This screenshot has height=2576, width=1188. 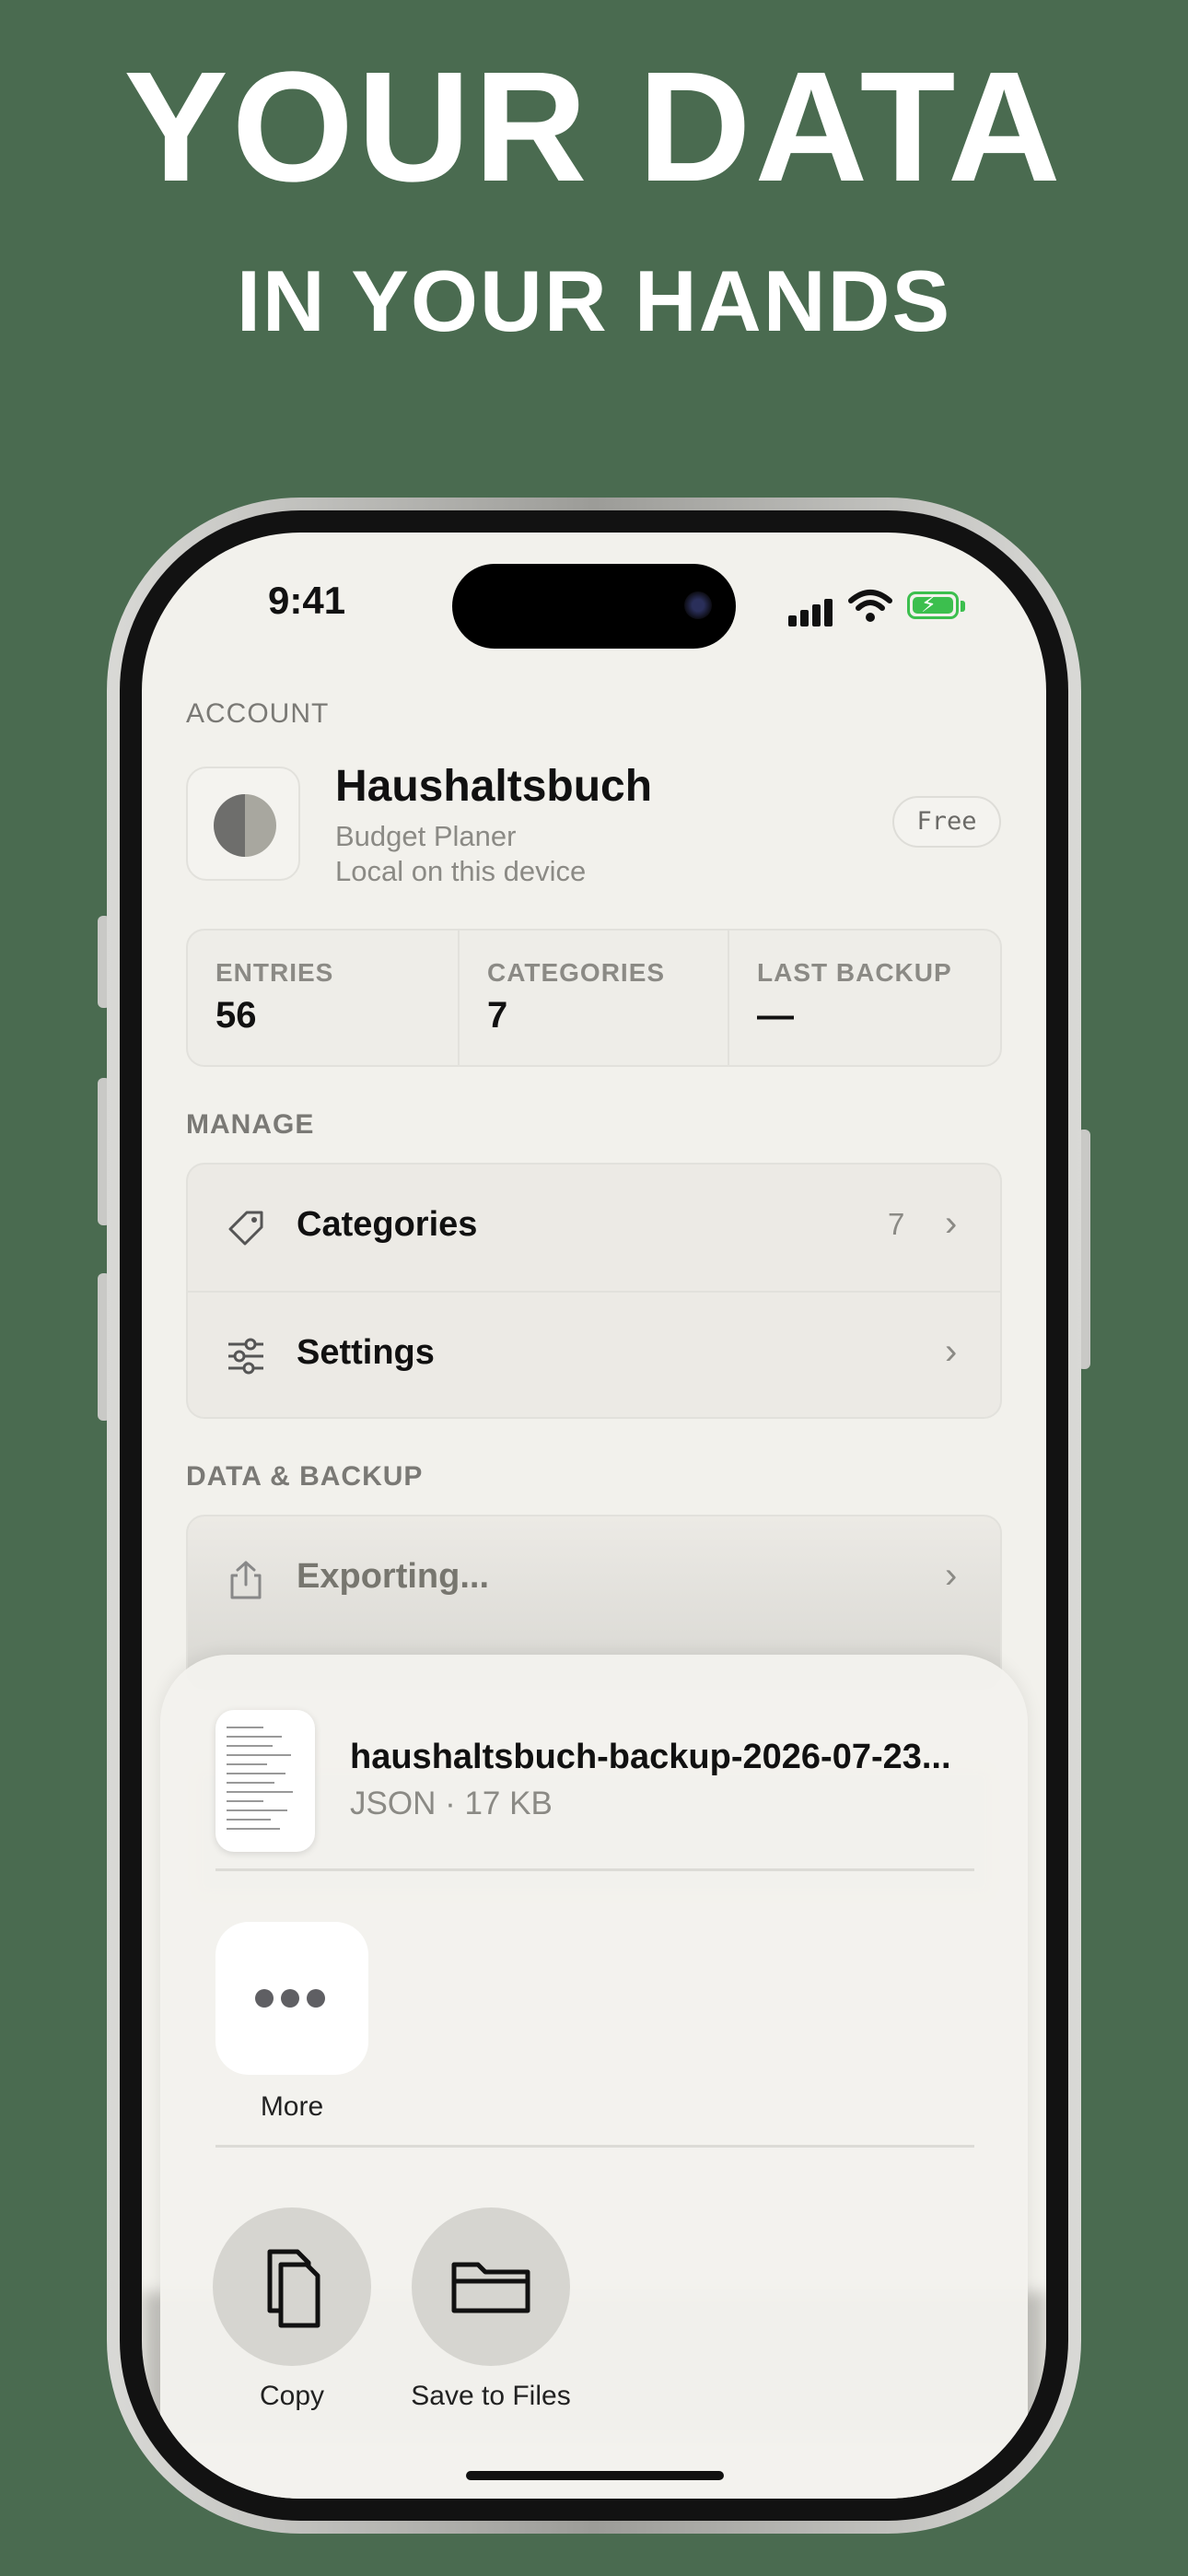 What do you see at coordinates (896, 1224) in the screenshot?
I see `manage-item-count: 7` at bounding box center [896, 1224].